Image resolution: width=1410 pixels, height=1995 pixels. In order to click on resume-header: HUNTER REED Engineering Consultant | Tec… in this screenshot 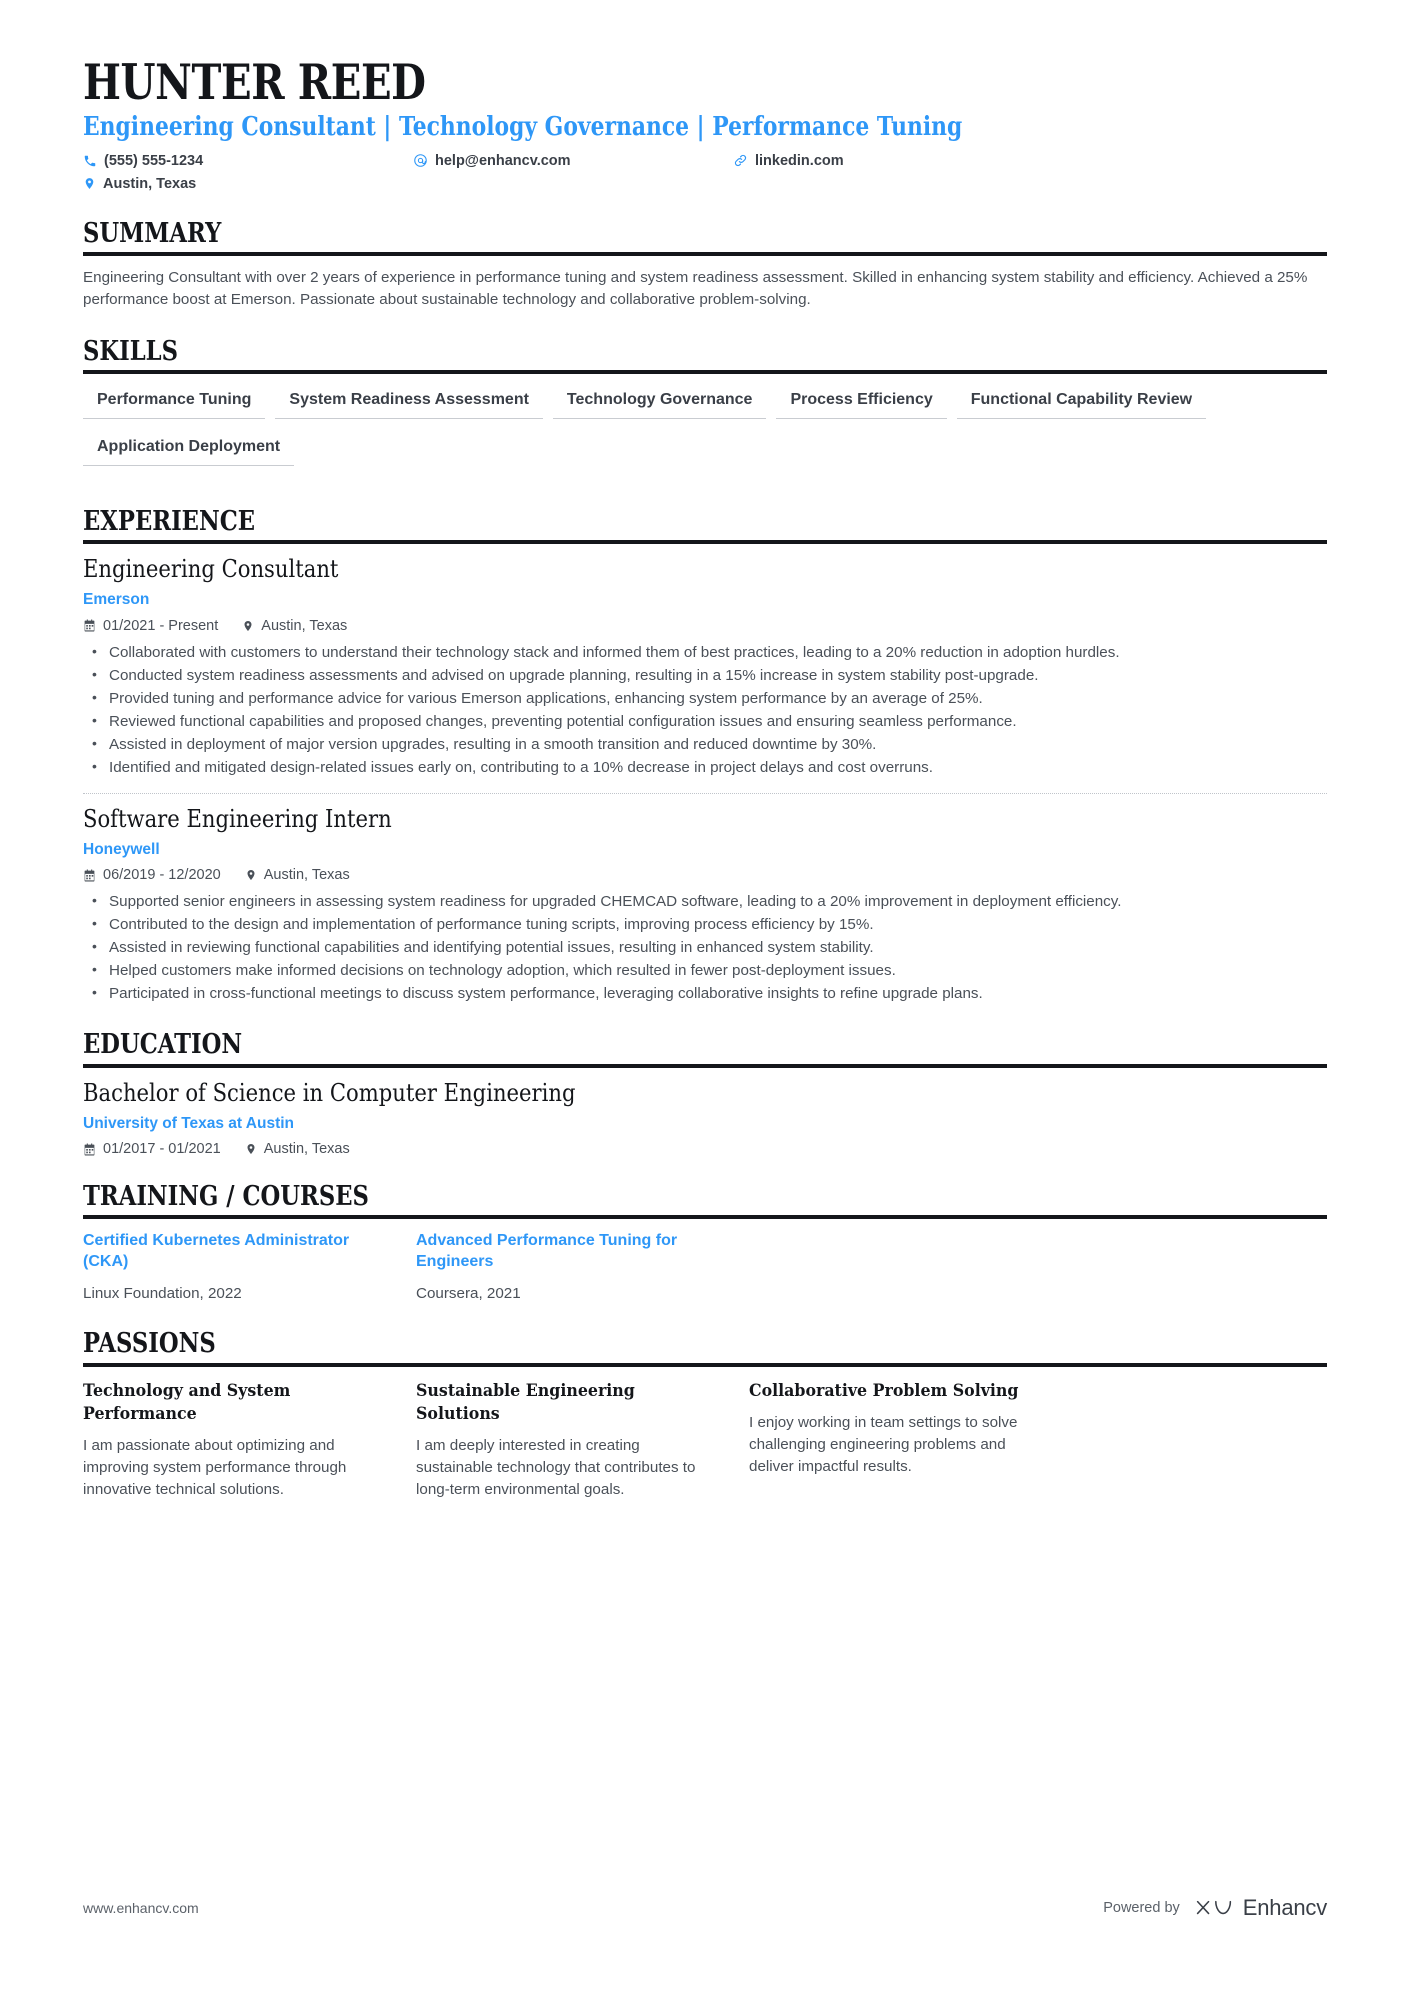, I will do `click(705, 124)`.